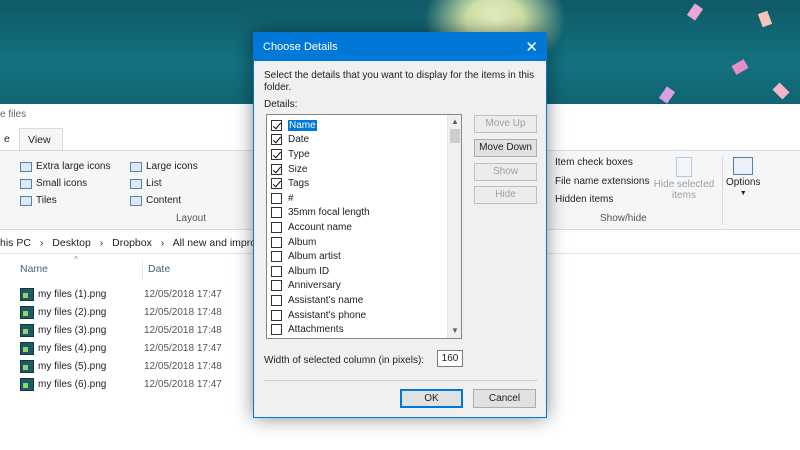 The width and height of the screenshot is (800, 450). I want to click on detail-list-item: Account name, so click(311, 227).